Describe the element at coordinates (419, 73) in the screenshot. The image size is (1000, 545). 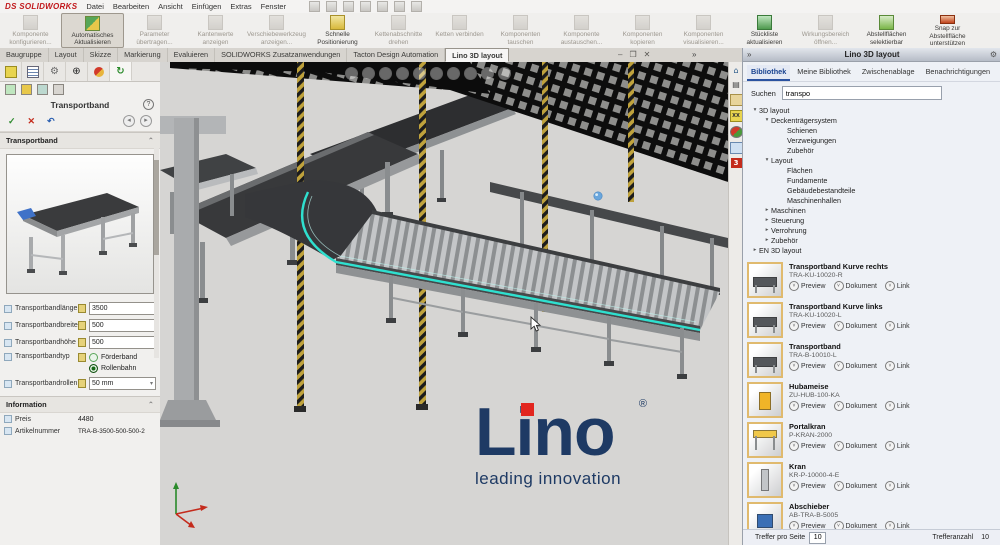
I see `view-orientation-icon` at that location.